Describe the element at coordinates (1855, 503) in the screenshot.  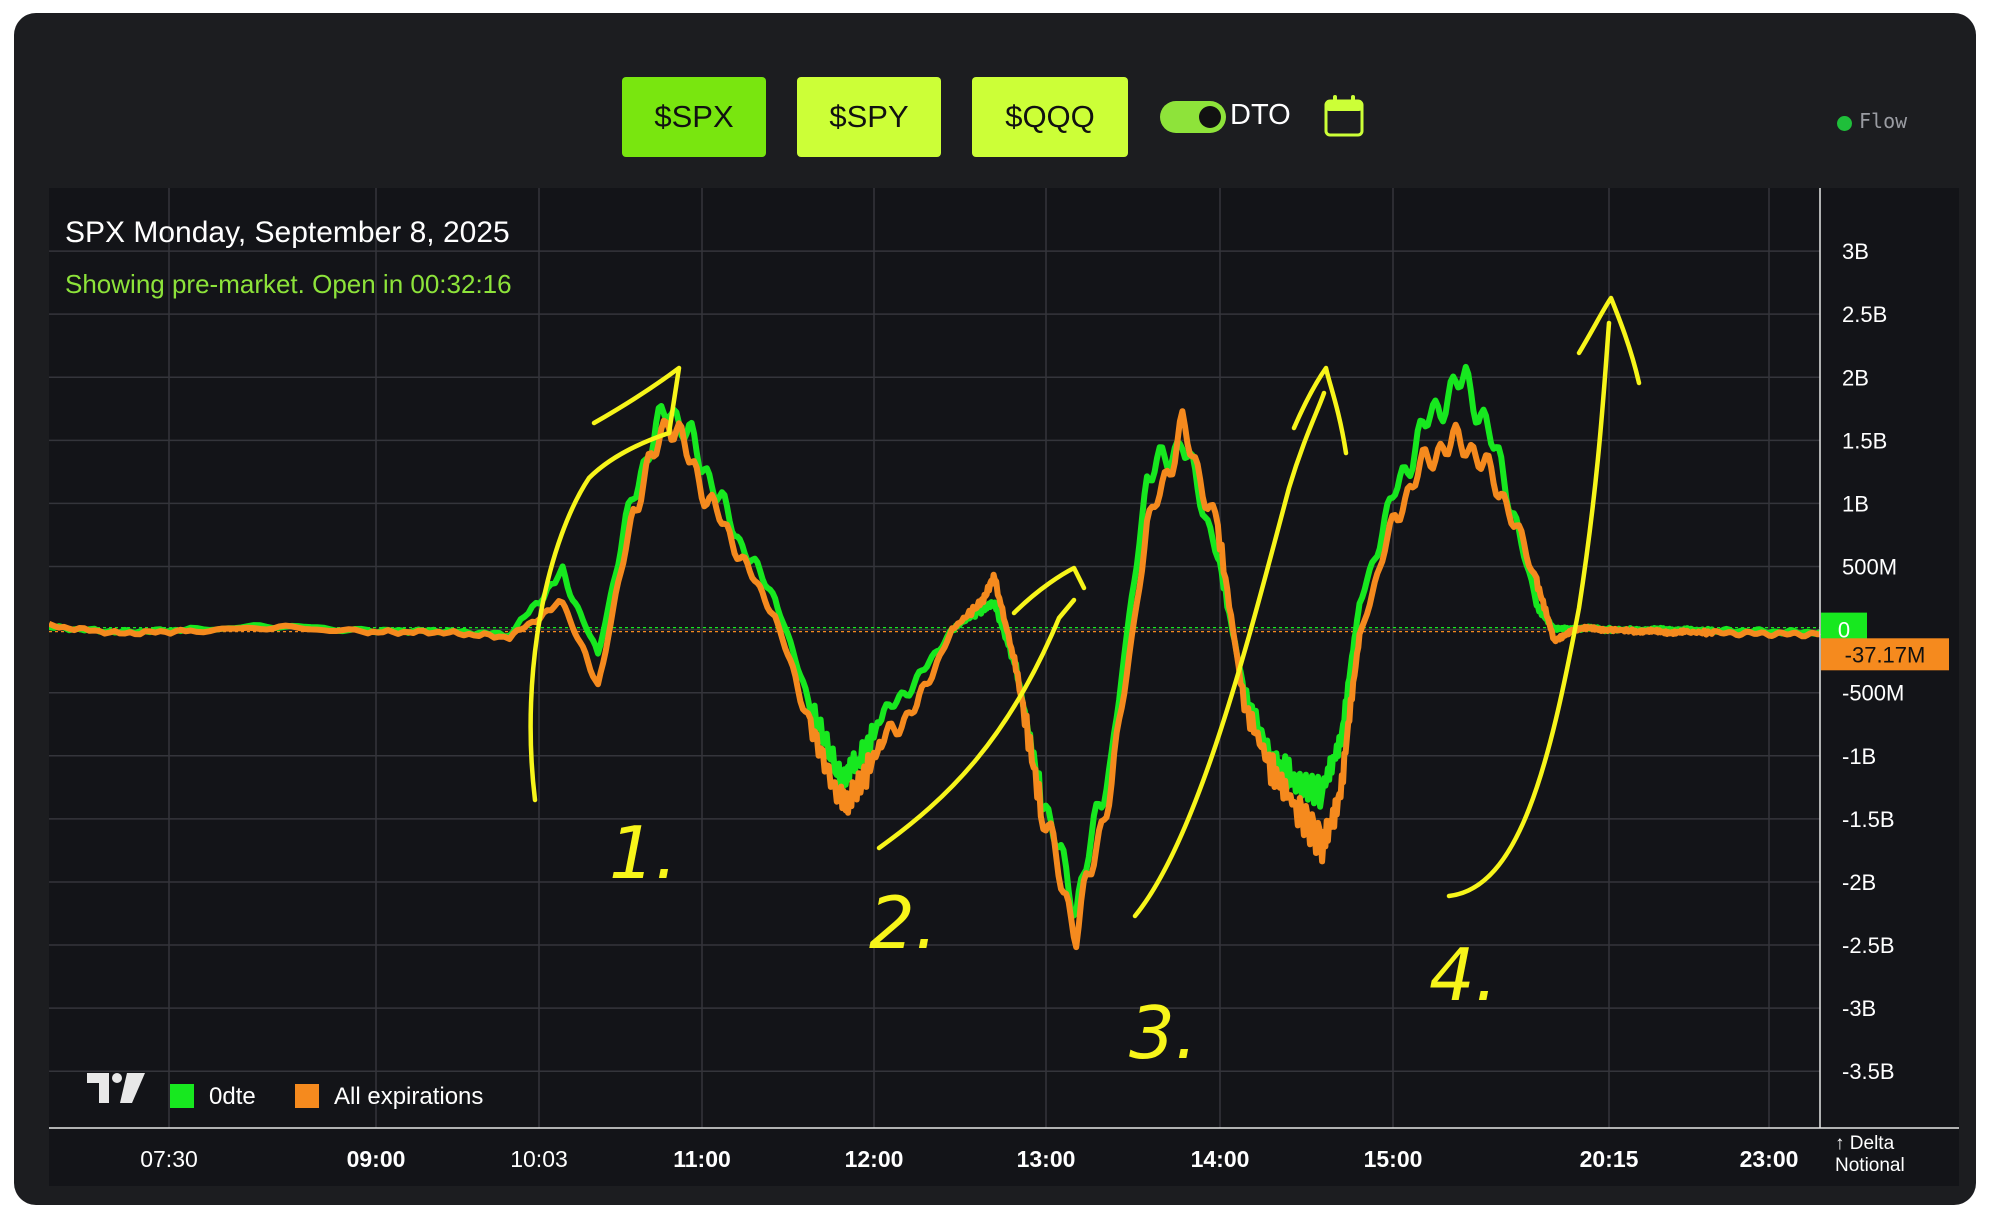
I see `y-tick-label: 1B` at that location.